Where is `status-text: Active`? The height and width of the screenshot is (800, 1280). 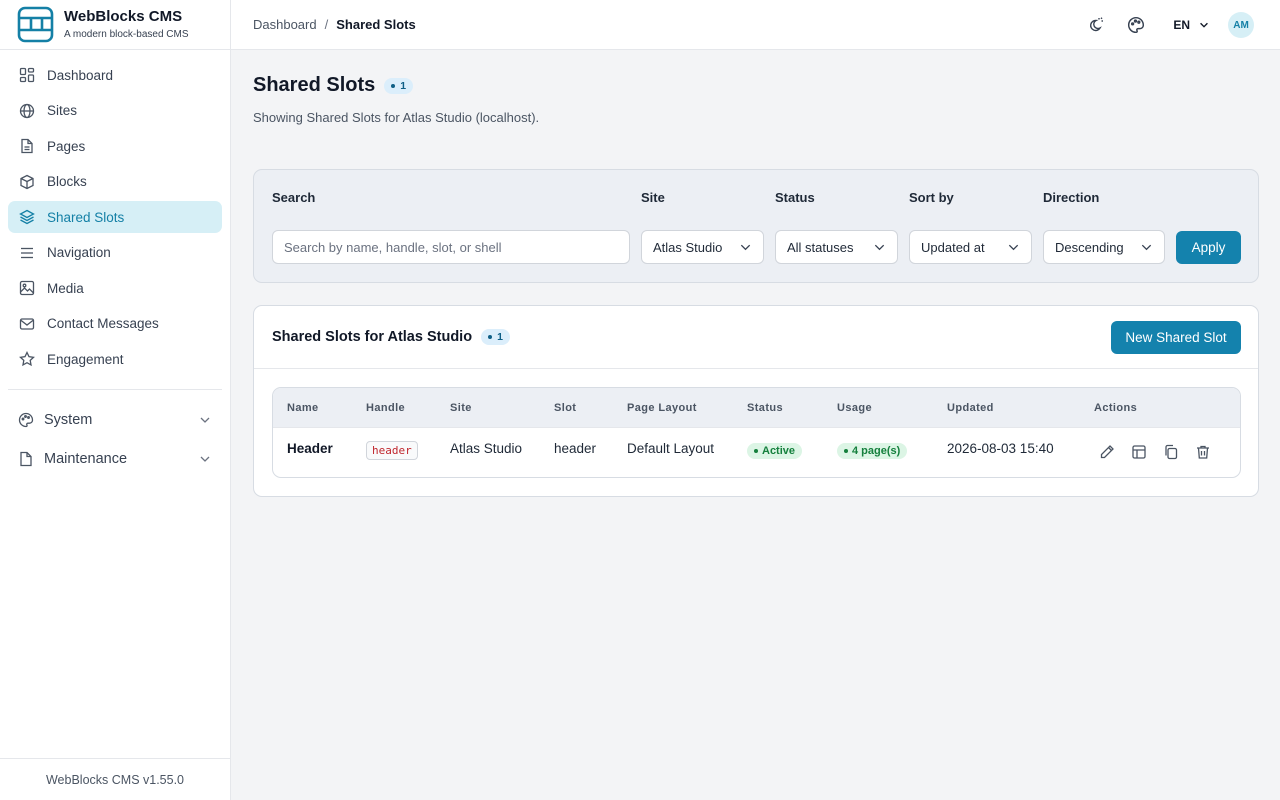
status-text: Active is located at coordinates (779, 451).